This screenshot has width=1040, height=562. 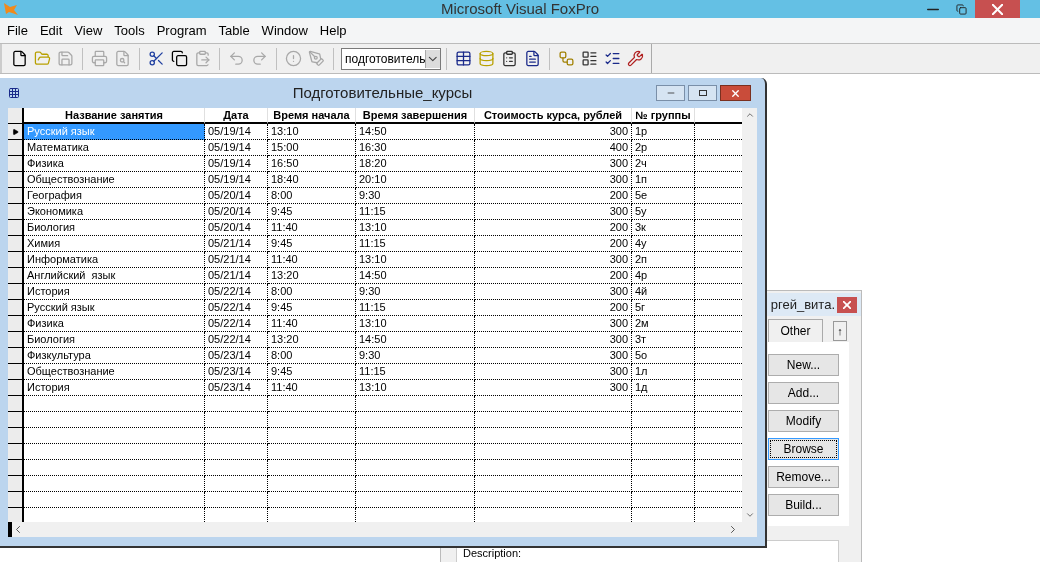 I want to click on copy-icon, so click(x=179, y=58).